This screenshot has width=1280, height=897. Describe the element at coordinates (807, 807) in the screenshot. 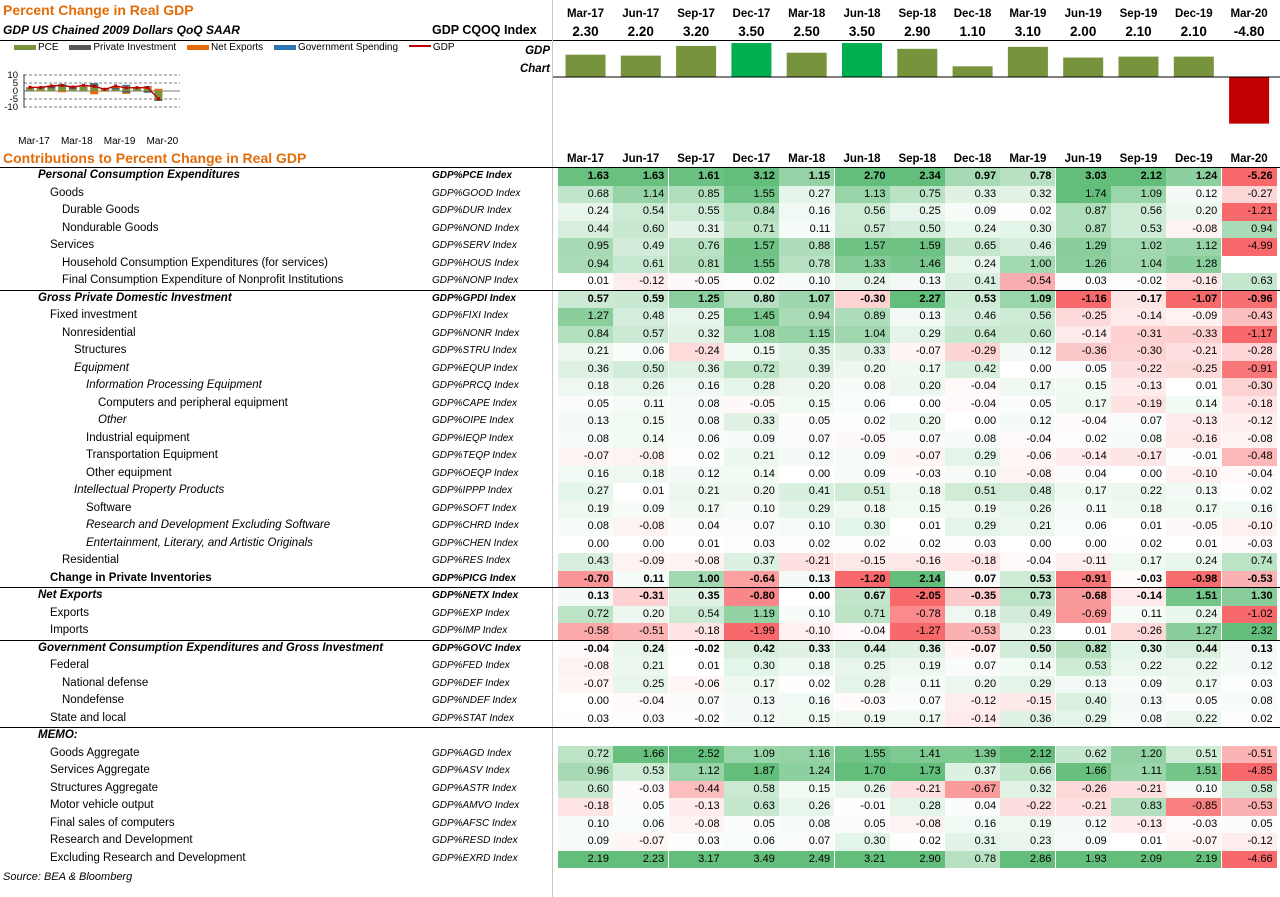

I see `table-cell: 0.26` at that location.